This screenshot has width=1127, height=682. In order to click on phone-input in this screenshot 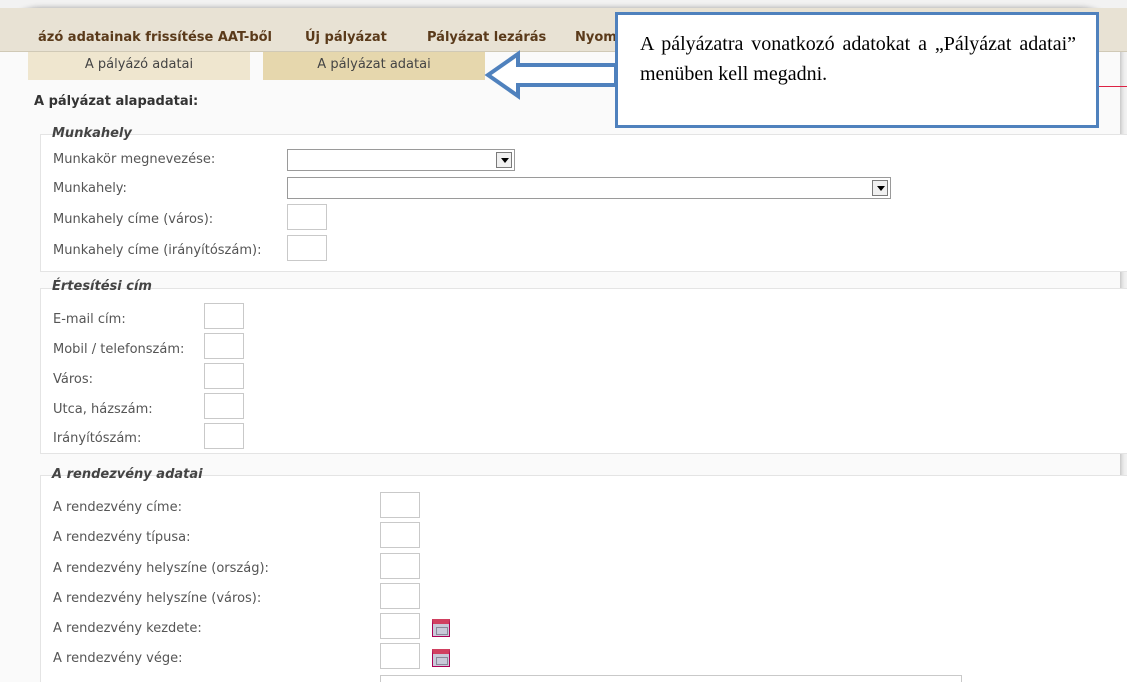, I will do `click(224, 346)`.